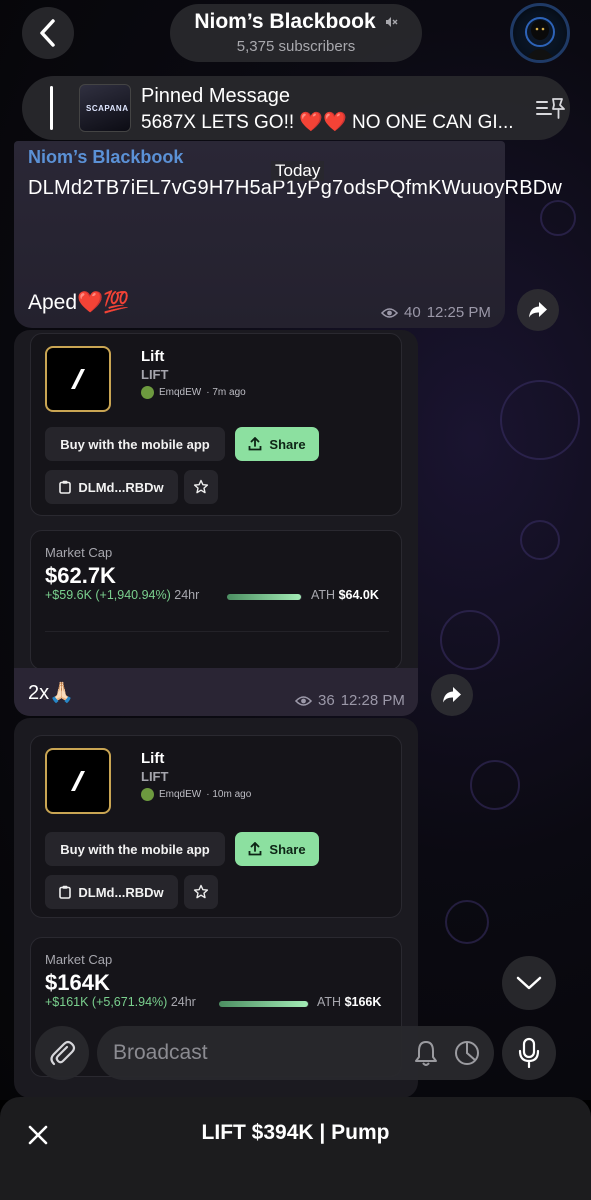  Describe the element at coordinates (295, 1148) in the screenshot. I see `bottom-sheet: LIFT $394K | Pump` at that location.